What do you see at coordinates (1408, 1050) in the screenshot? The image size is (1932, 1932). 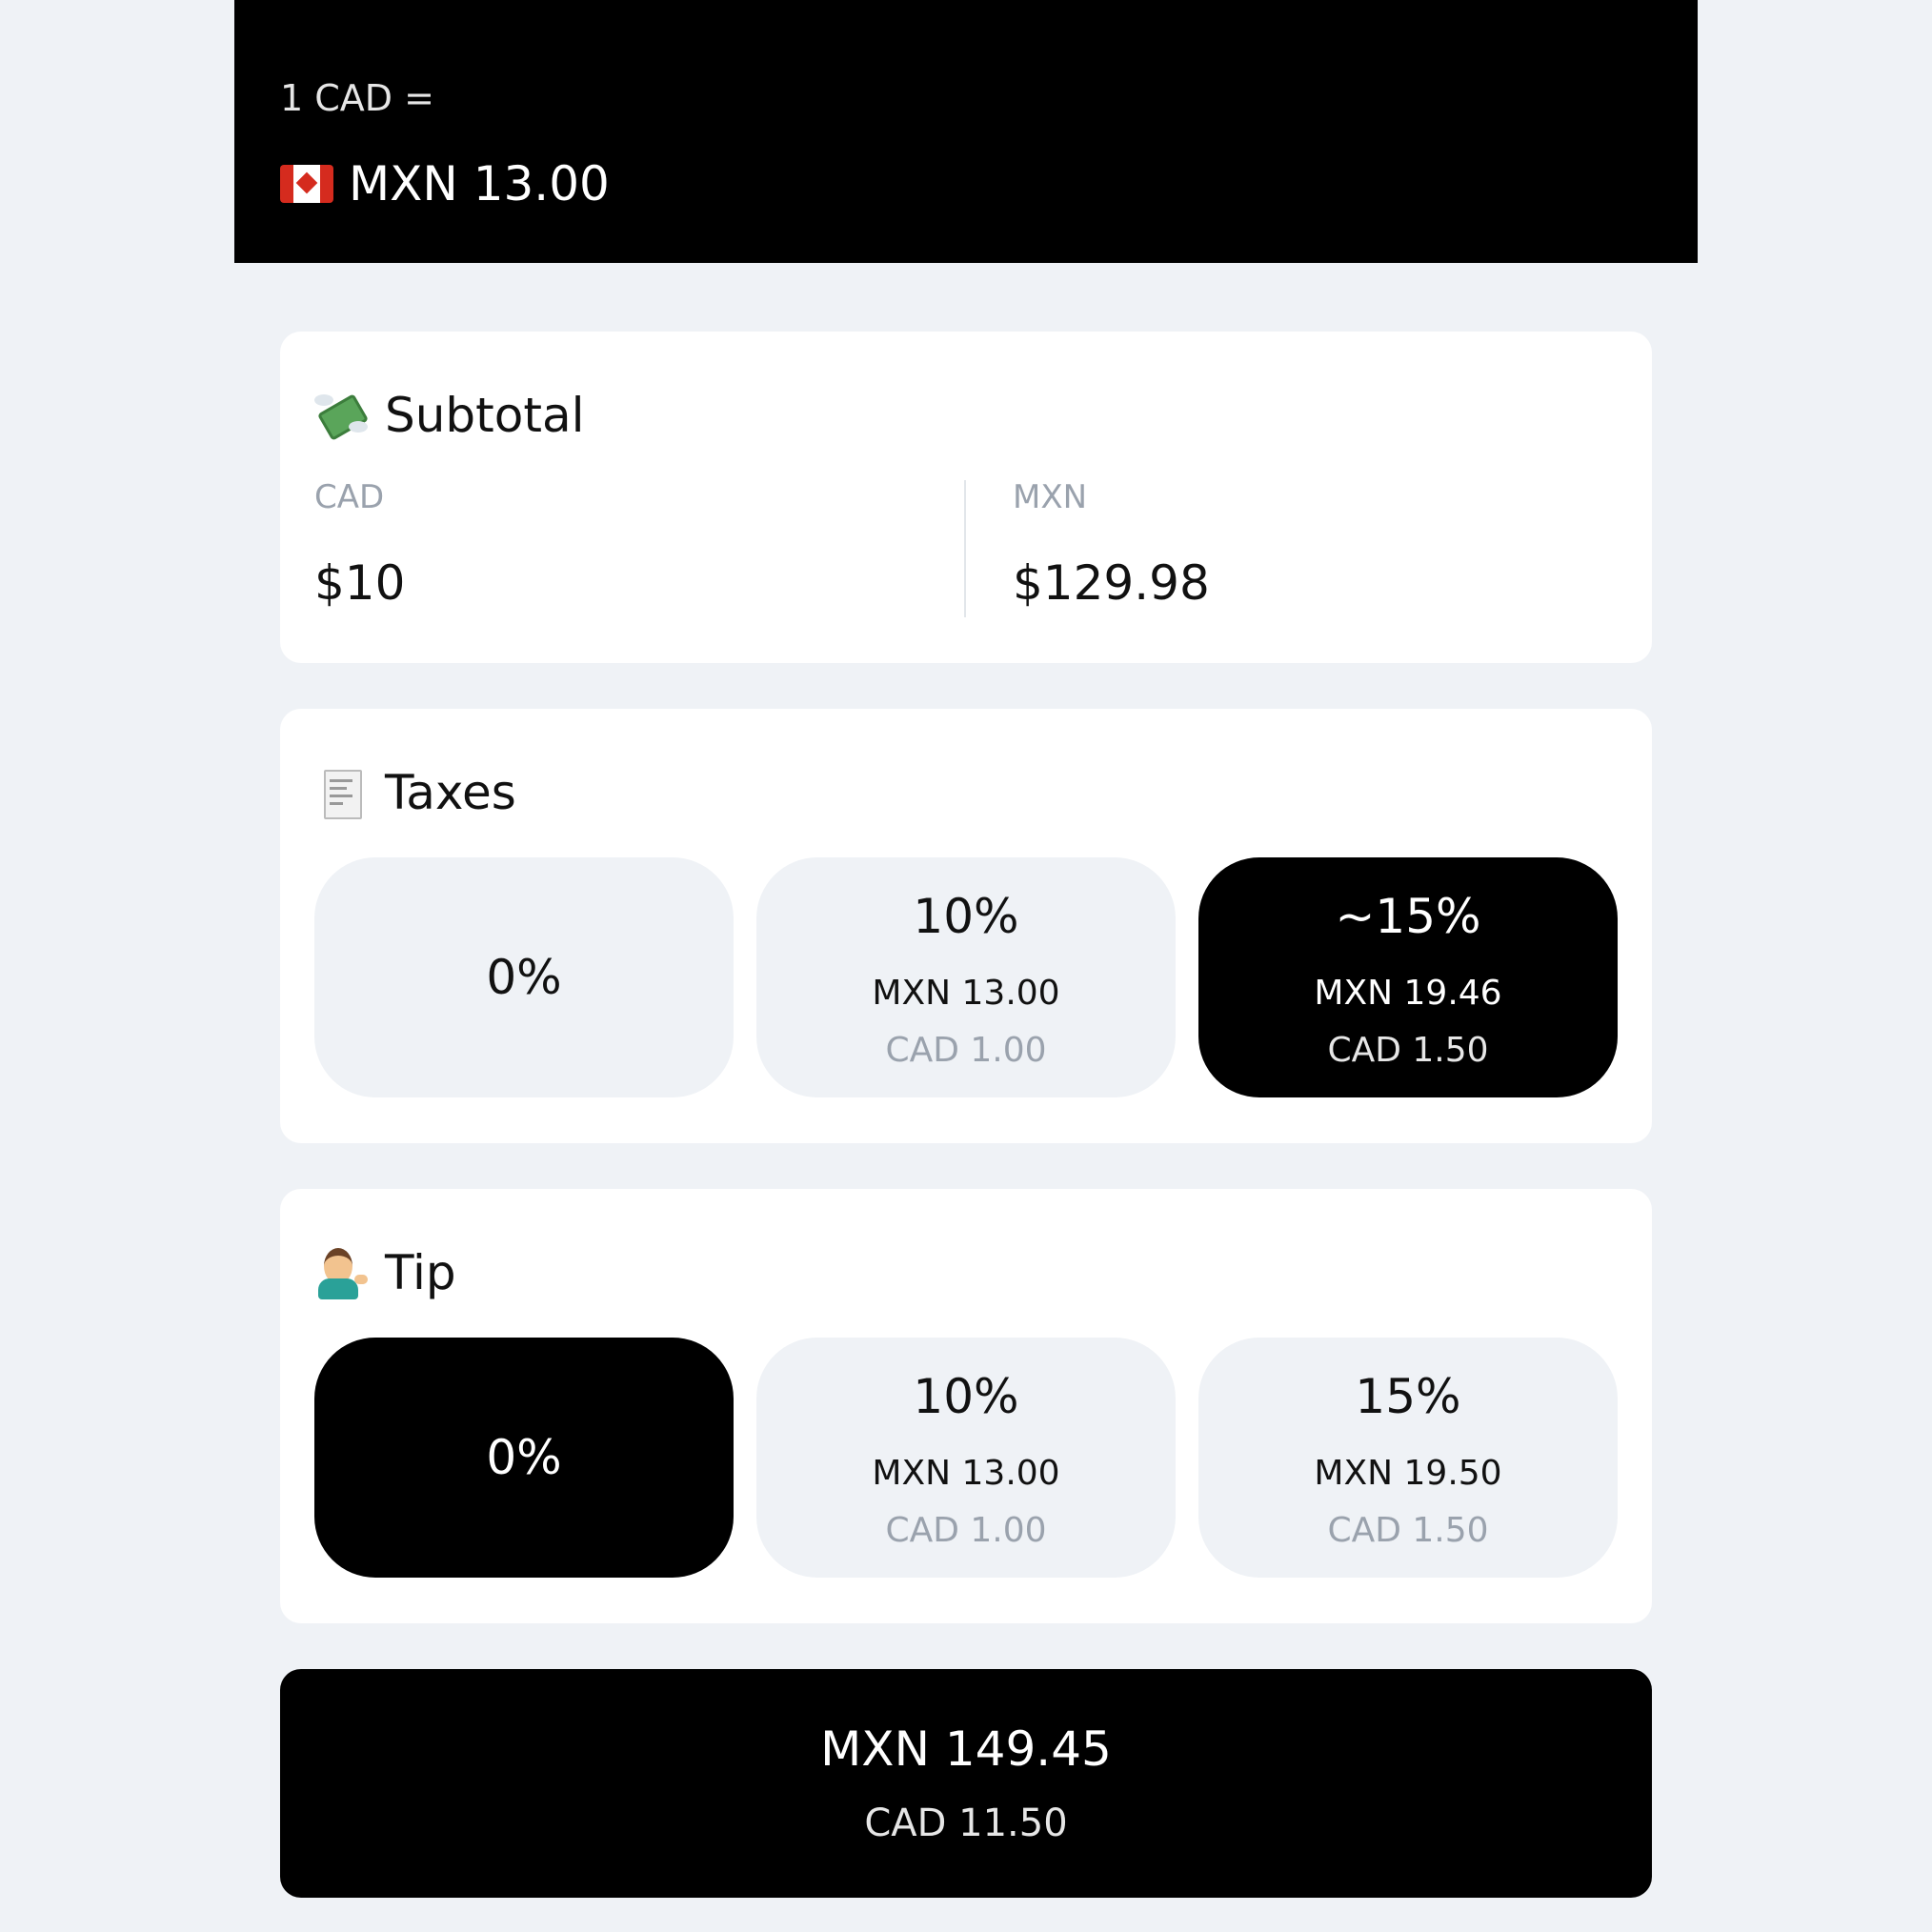 I see `tax-option-cad: CAD 1.50` at bounding box center [1408, 1050].